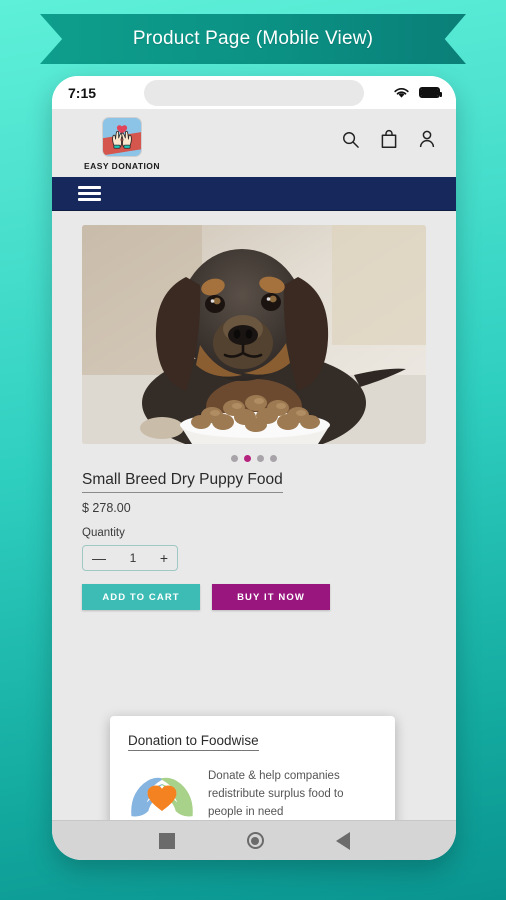  What do you see at coordinates (103, 533) in the screenshot?
I see `quantity-label: Quantity` at bounding box center [103, 533].